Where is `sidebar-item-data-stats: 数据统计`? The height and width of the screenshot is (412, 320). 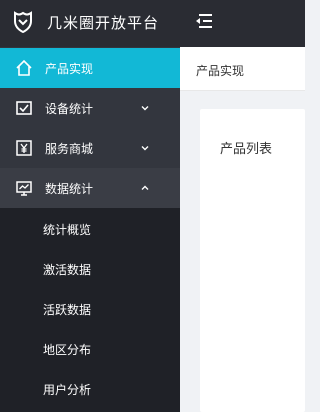 sidebar-item-data-stats: 数据统计 is located at coordinates (90, 188).